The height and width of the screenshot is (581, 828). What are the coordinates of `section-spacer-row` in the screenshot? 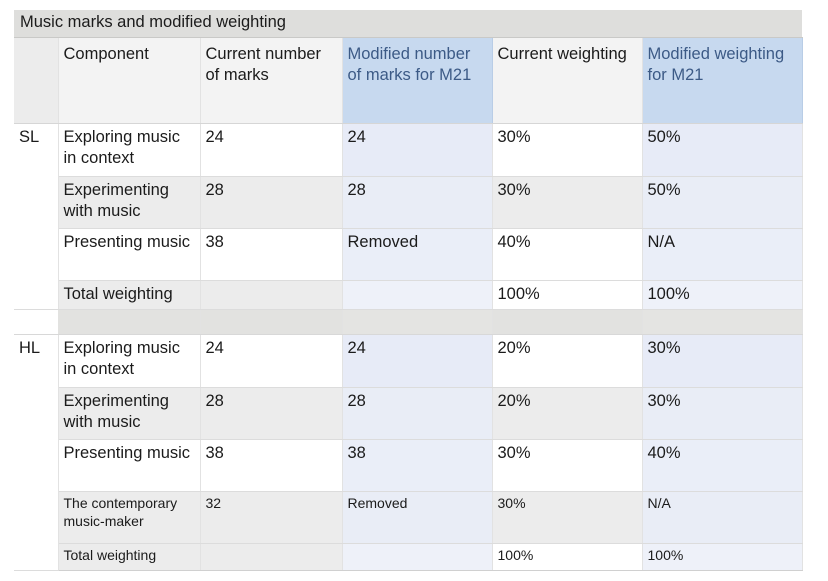 It's located at (408, 322).